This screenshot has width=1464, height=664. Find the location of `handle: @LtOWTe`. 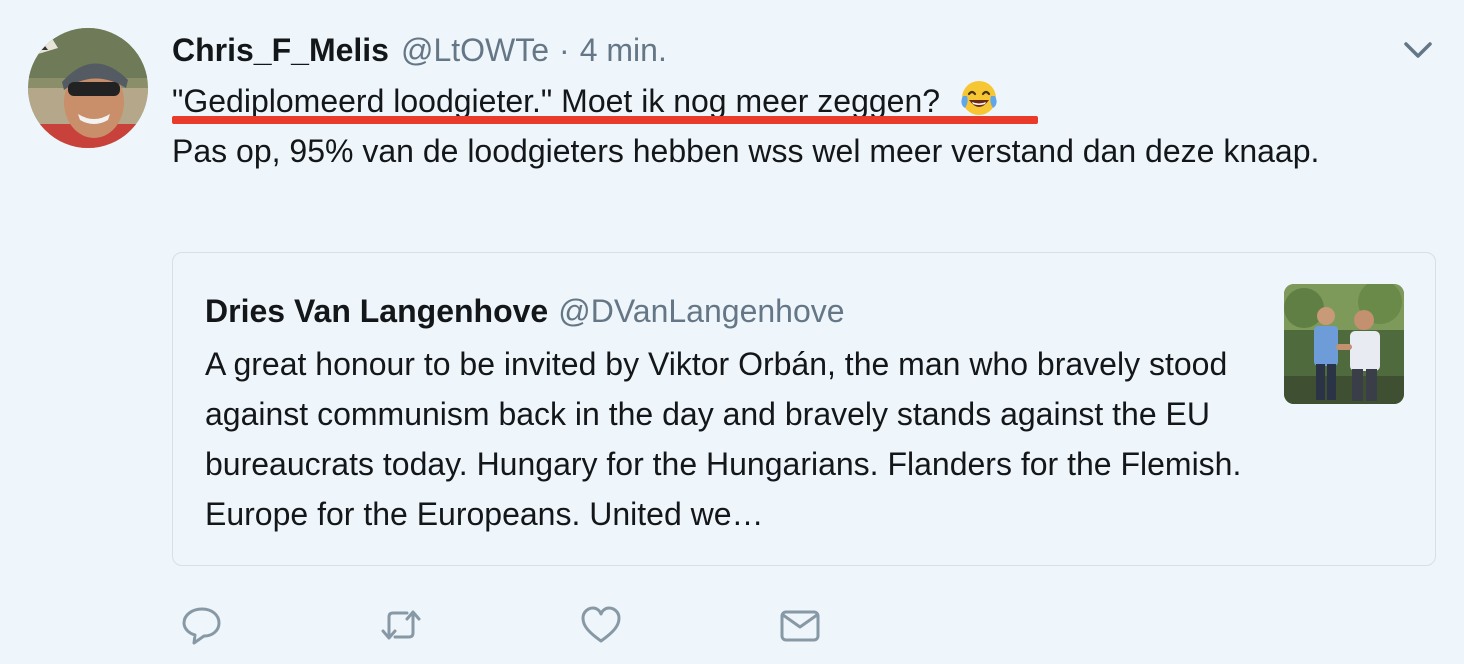

handle: @LtOWTe is located at coordinates (475, 50).